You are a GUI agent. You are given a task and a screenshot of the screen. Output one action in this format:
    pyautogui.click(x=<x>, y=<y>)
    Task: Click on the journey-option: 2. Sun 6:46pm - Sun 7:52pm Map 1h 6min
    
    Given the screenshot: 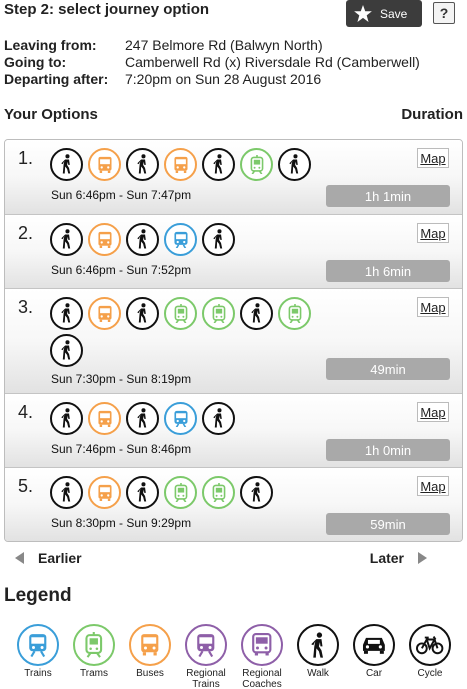 What is the action you would take?
    pyautogui.click(x=233, y=251)
    